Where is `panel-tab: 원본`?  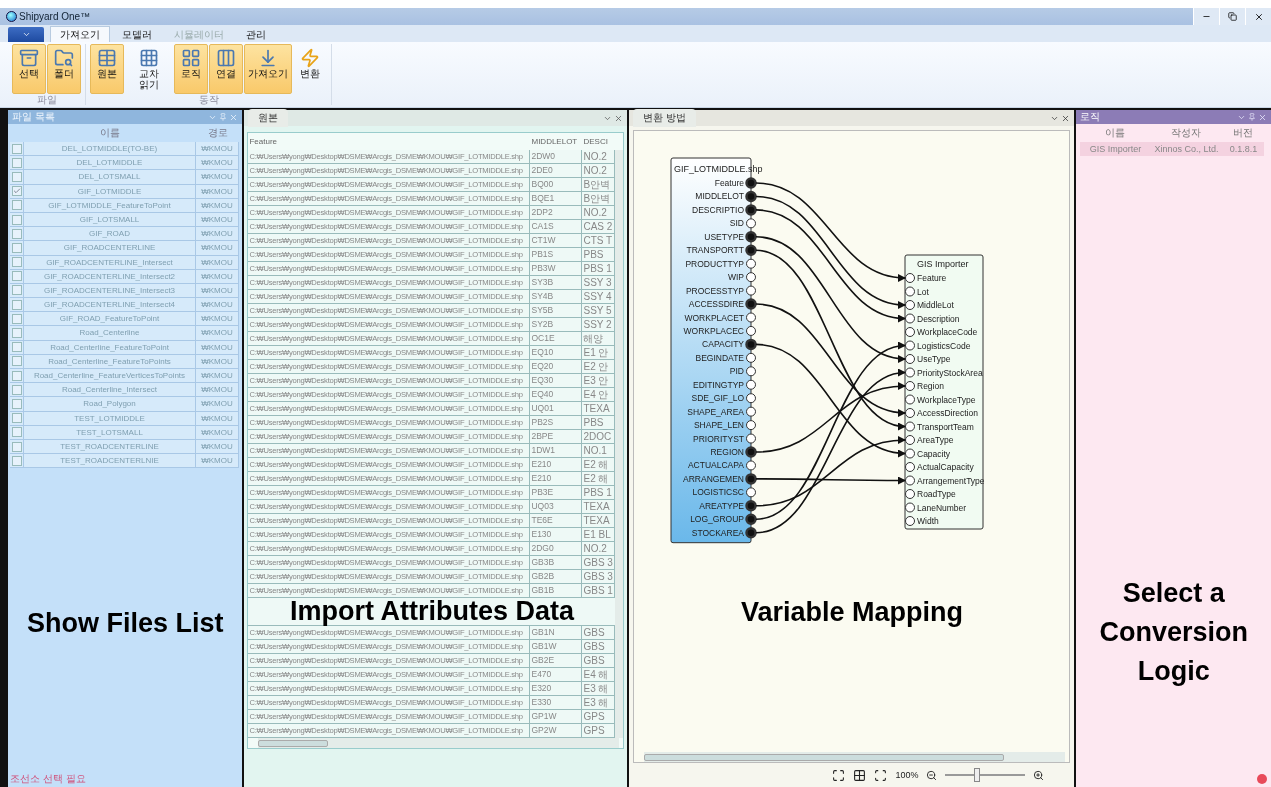
panel-tab: 원본 is located at coordinates (268, 118).